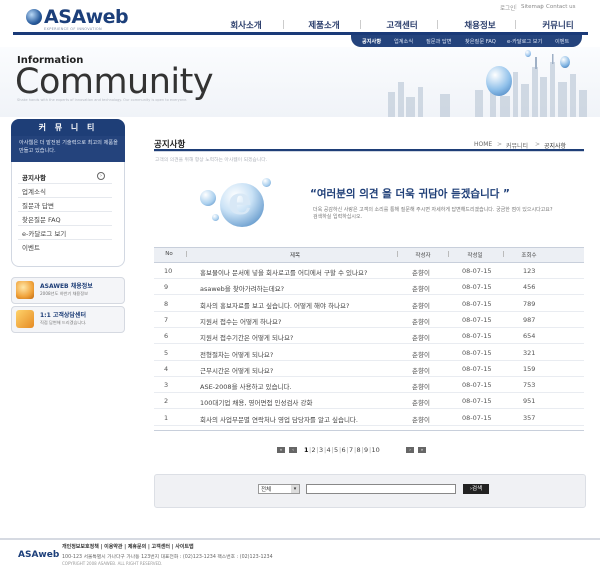 This screenshot has width=600, height=571. I want to click on row-title-link: 회사의 사업부문별 연락처나 영업 담당자를 알고 싶습니다., so click(279, 419).